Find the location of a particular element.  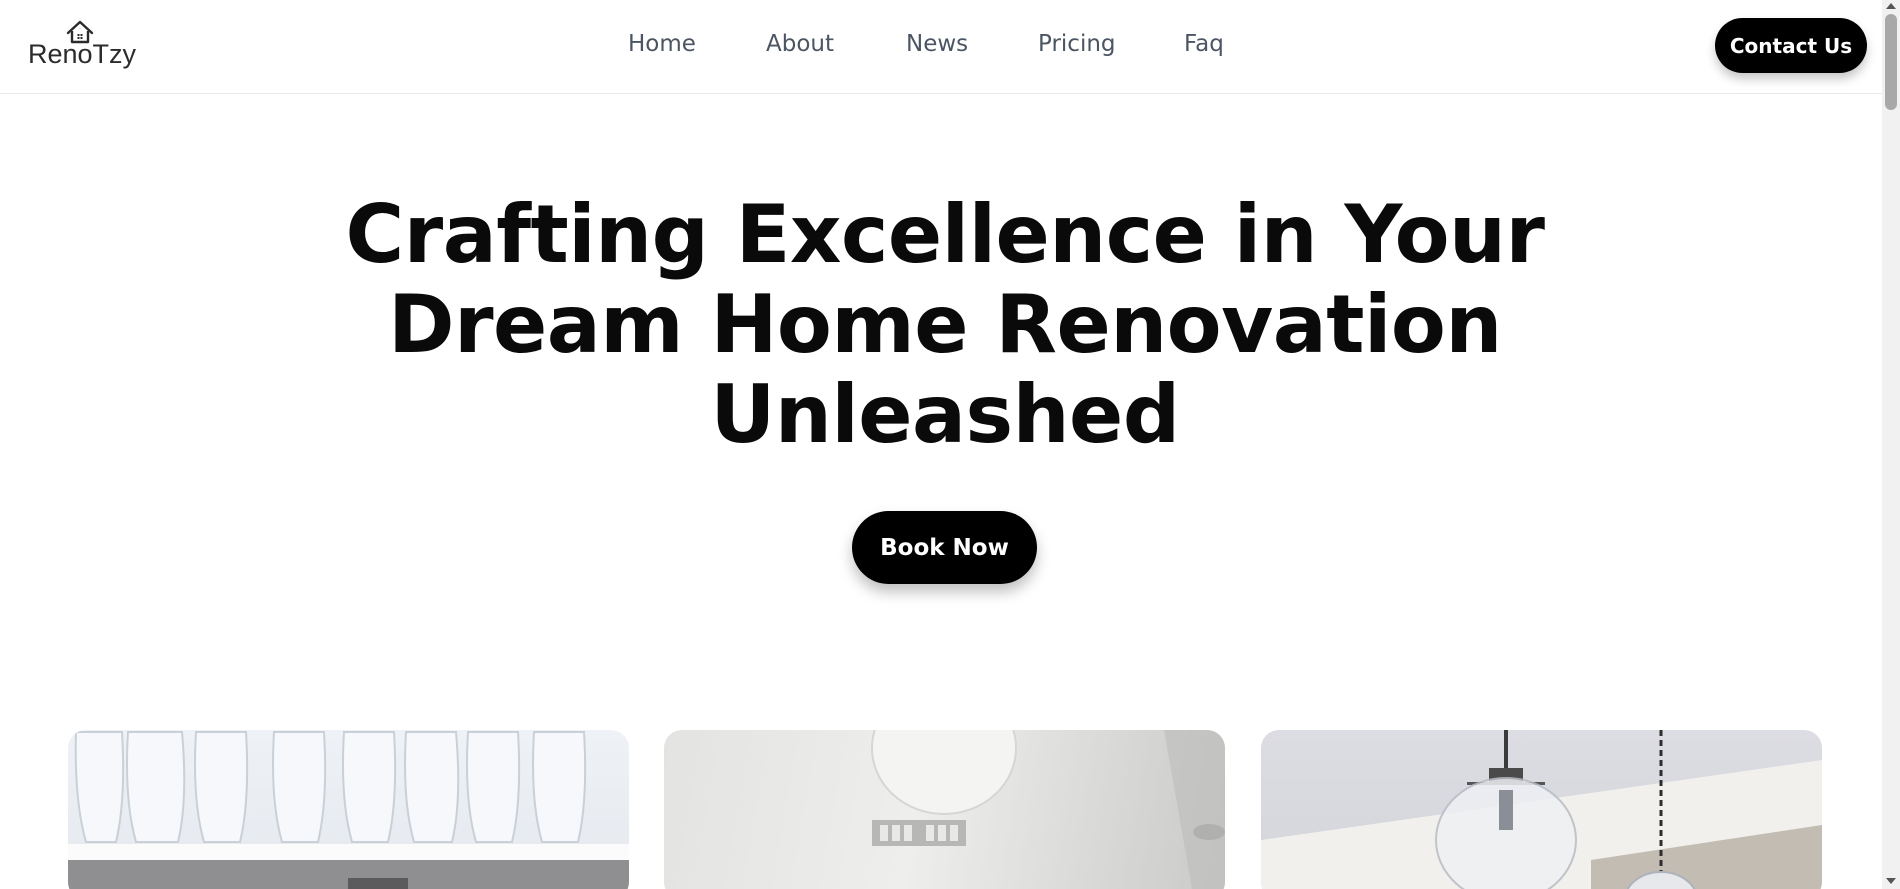

nav-news: News is located at coordinates (937, 44).